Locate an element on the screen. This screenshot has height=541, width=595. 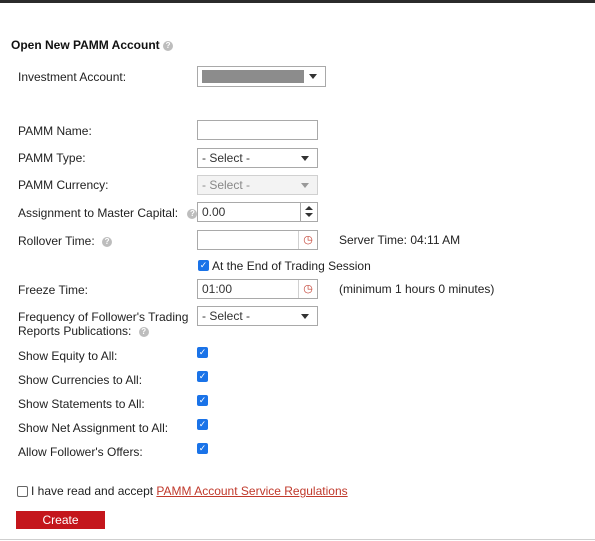
top-border is located at coordinates (297, 1).